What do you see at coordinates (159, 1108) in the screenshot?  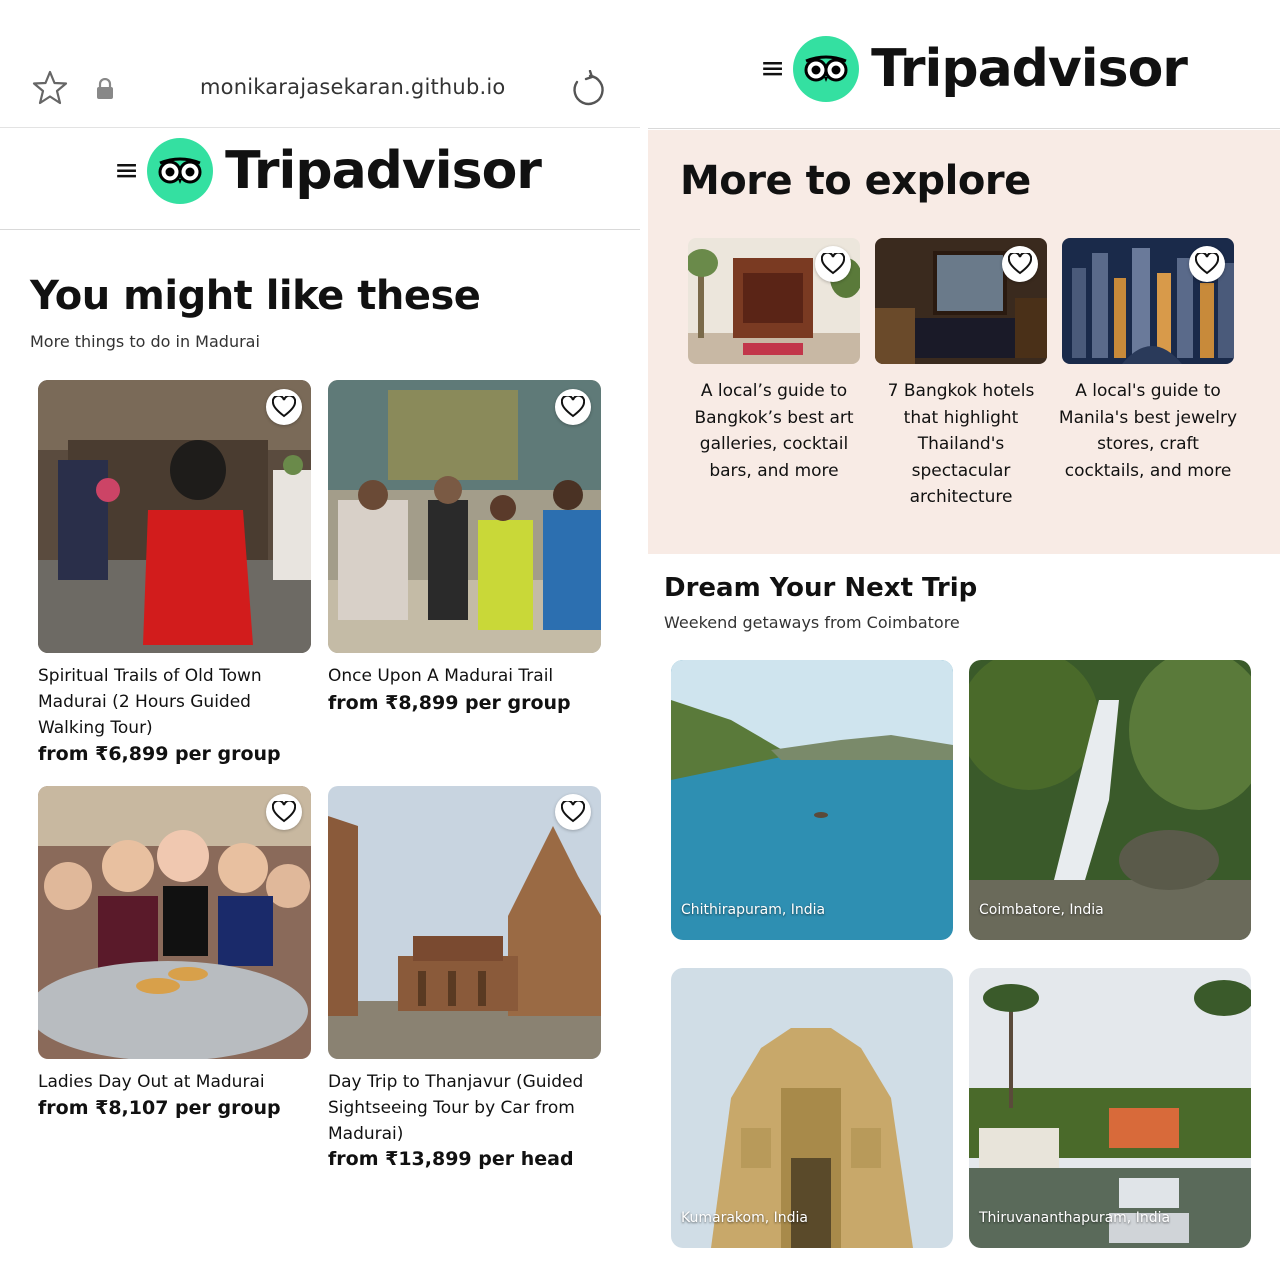 I see `tour-card-price: from ₹8,107 per group` at bounding box center [159, 1108].